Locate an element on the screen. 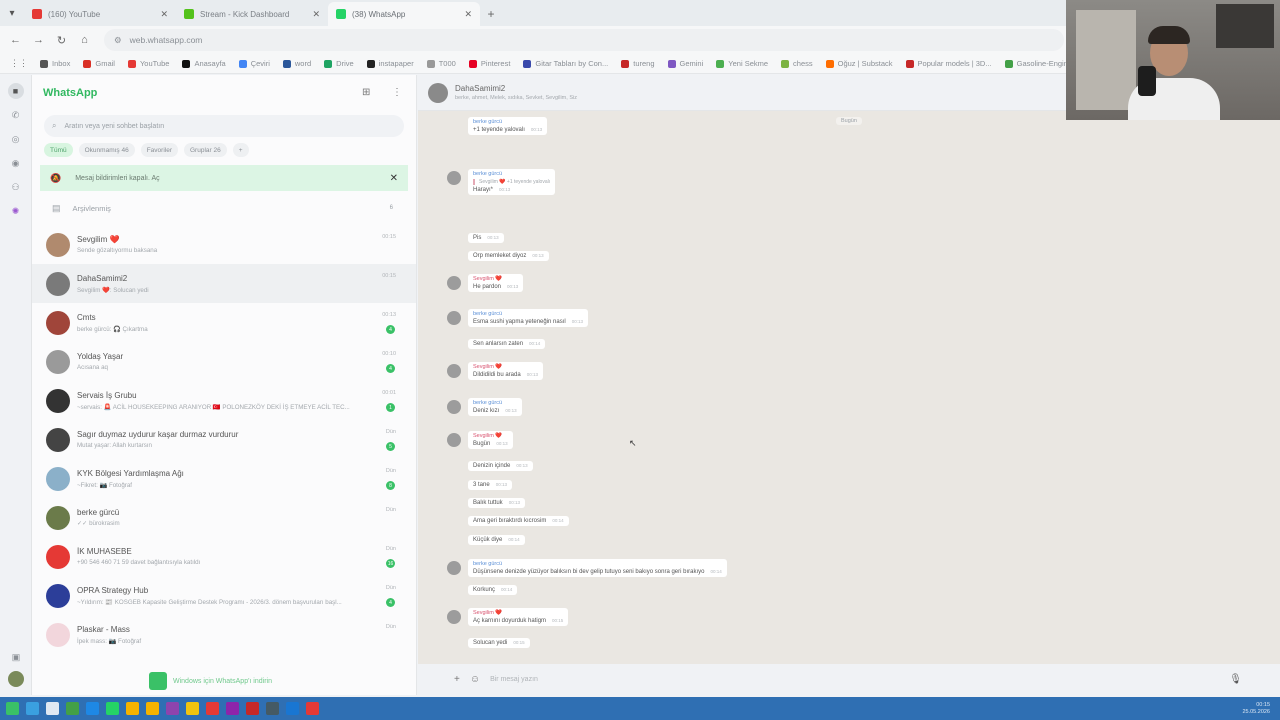  group-avatar is located at coordinates (438, 92).